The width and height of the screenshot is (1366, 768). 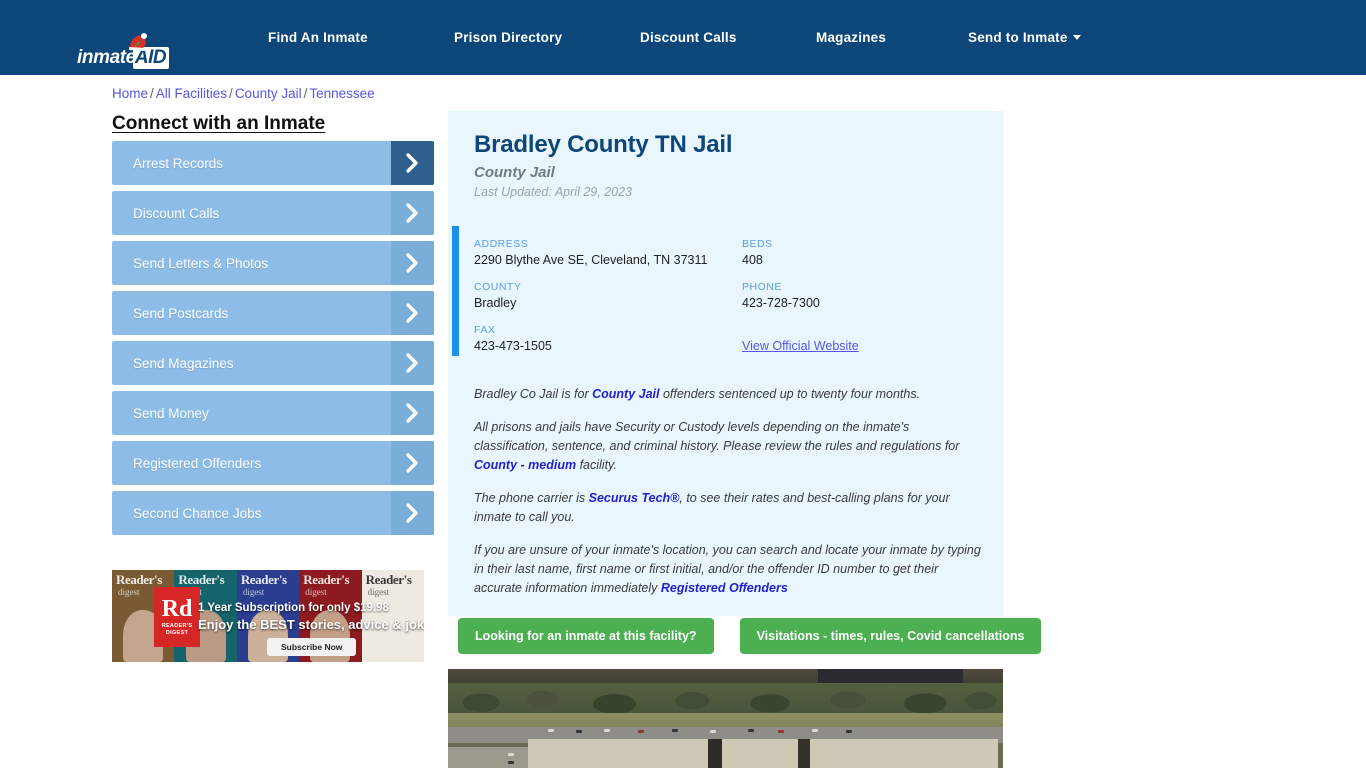 What do you see at coordinates (273, 263) in the screenshot?
I see `sidebar-item-send-letters-photos: Send Letters & Photos` at bounding box center [273, 263].